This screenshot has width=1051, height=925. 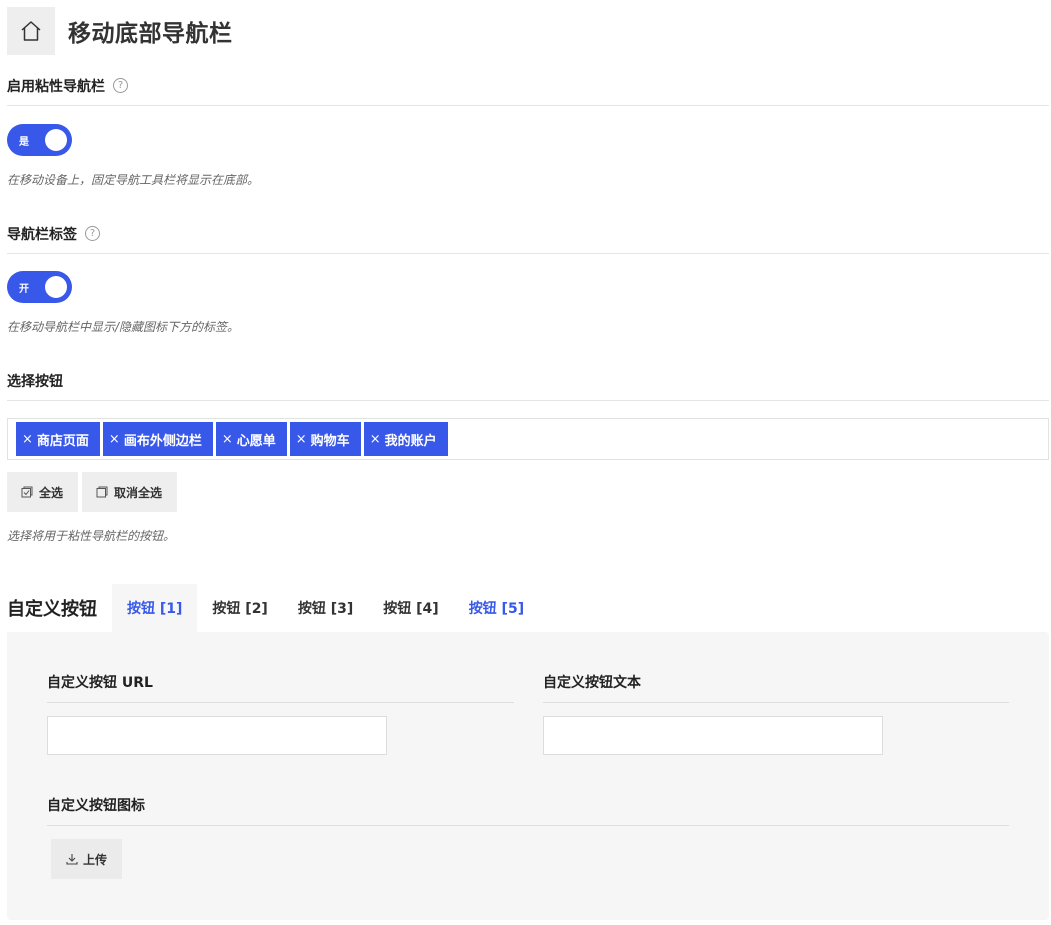 What do you see at coordinates (528, 239) in the screenshot?
I see `nav-labels-section: 导航栏标签 ?` at bounding box center [528, 239].